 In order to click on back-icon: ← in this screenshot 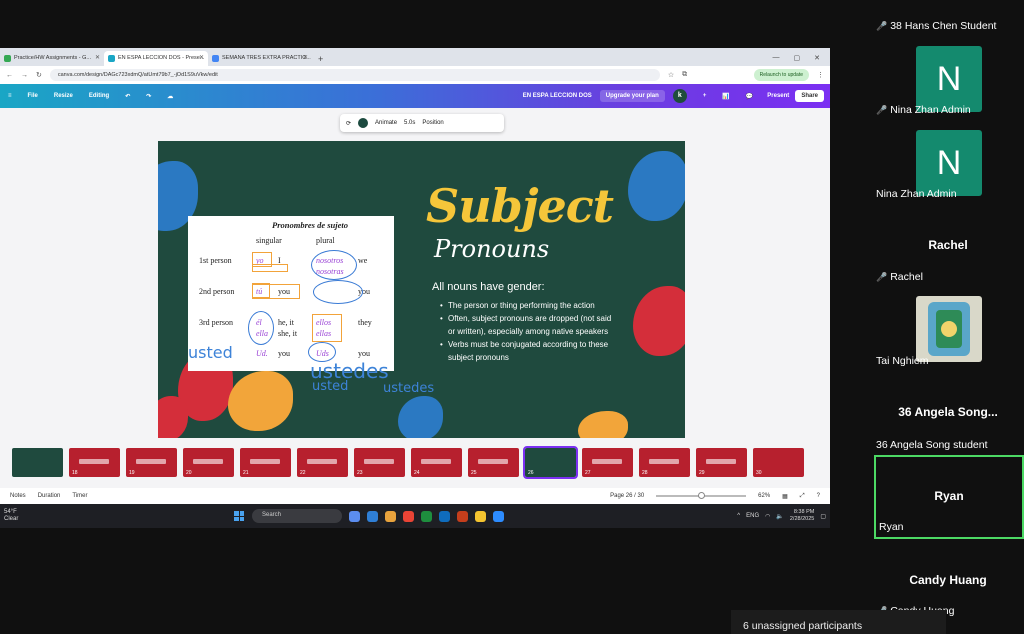, I will do `click(9, 75)`.